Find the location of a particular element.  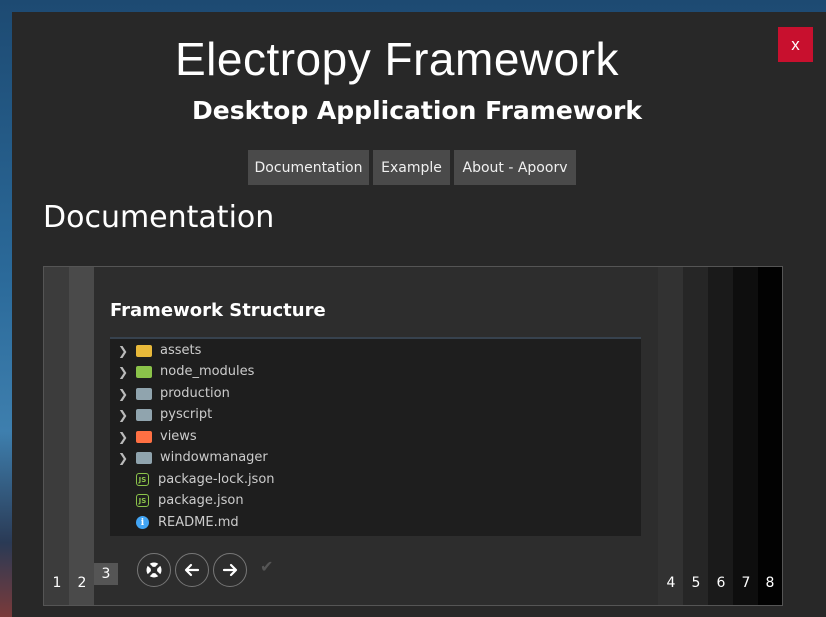

tree-item-label: package.json is located at coordinates (201, 500).